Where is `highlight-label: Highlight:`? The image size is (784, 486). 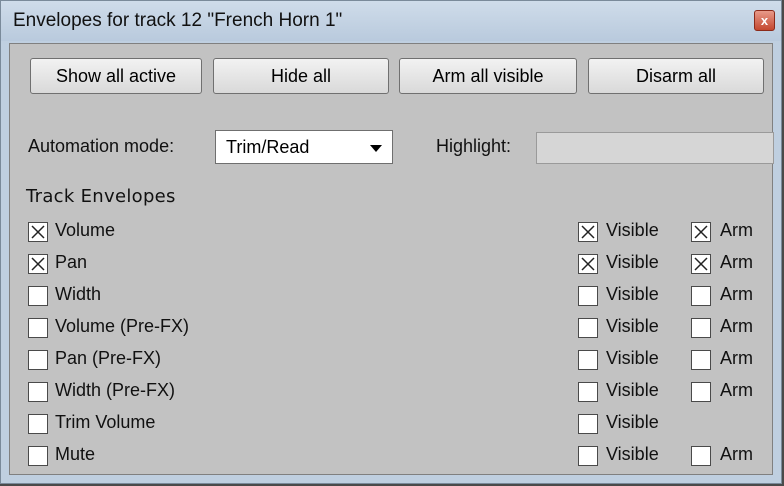
highlight-label: Highlight: is located at coordinates (474, 146).